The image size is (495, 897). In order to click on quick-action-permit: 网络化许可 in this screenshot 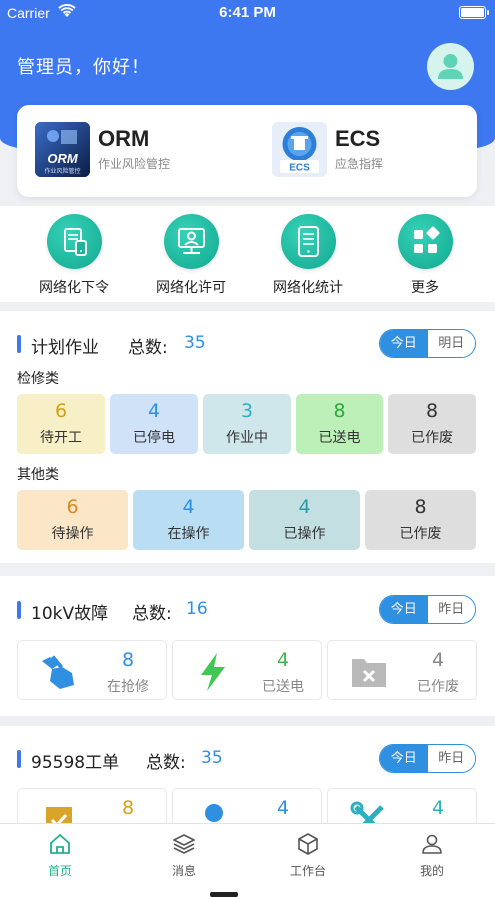, I will do `click(191, 255)`.